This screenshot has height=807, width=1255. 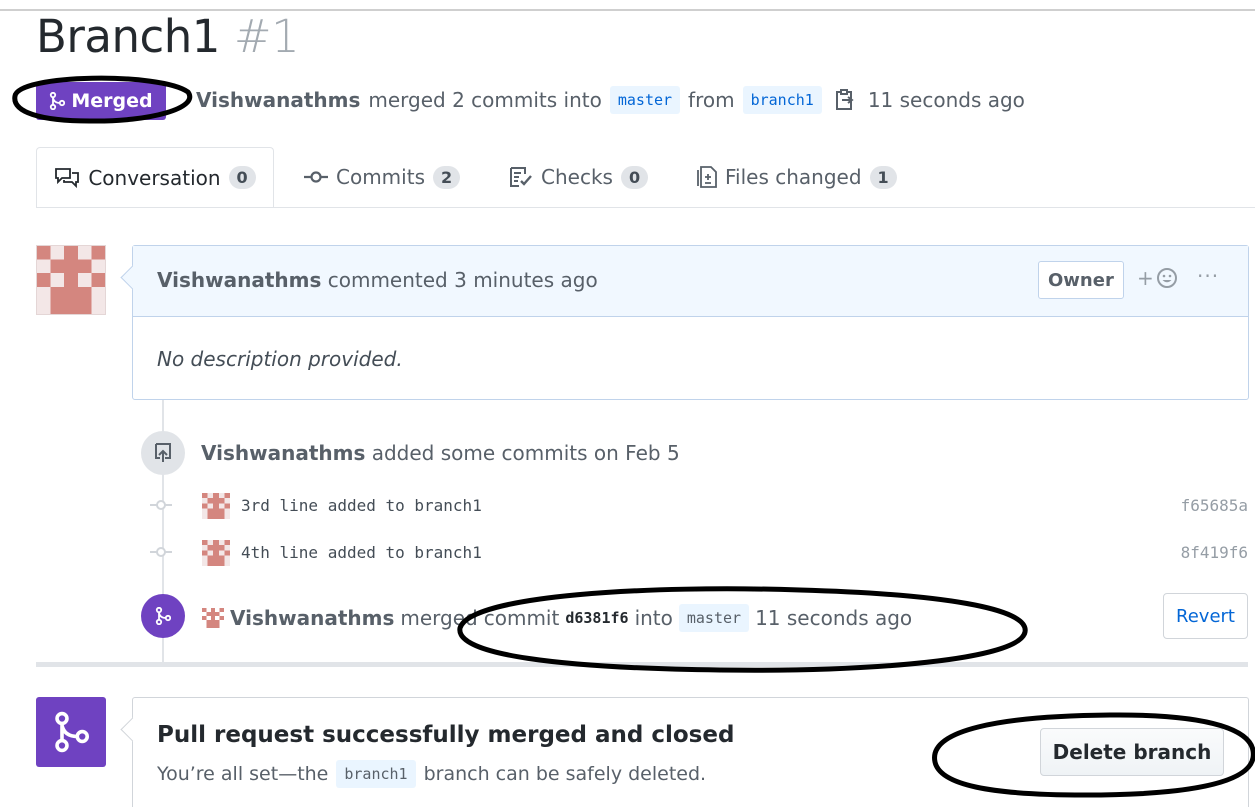 I want to click on merged-time: 11 seconds ago, so click(x=946, y=100).